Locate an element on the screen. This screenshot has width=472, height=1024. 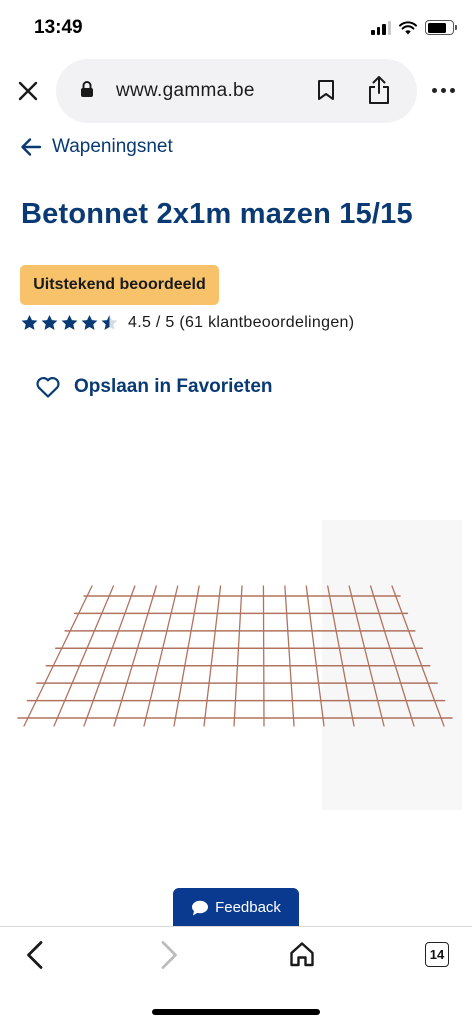
battery-icon is located at coordinates (441, 27).